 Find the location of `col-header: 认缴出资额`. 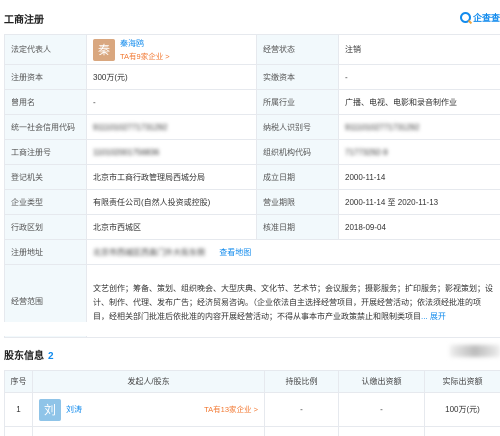

col-header: 认缴出资额 is located at coordinates (381, 381).